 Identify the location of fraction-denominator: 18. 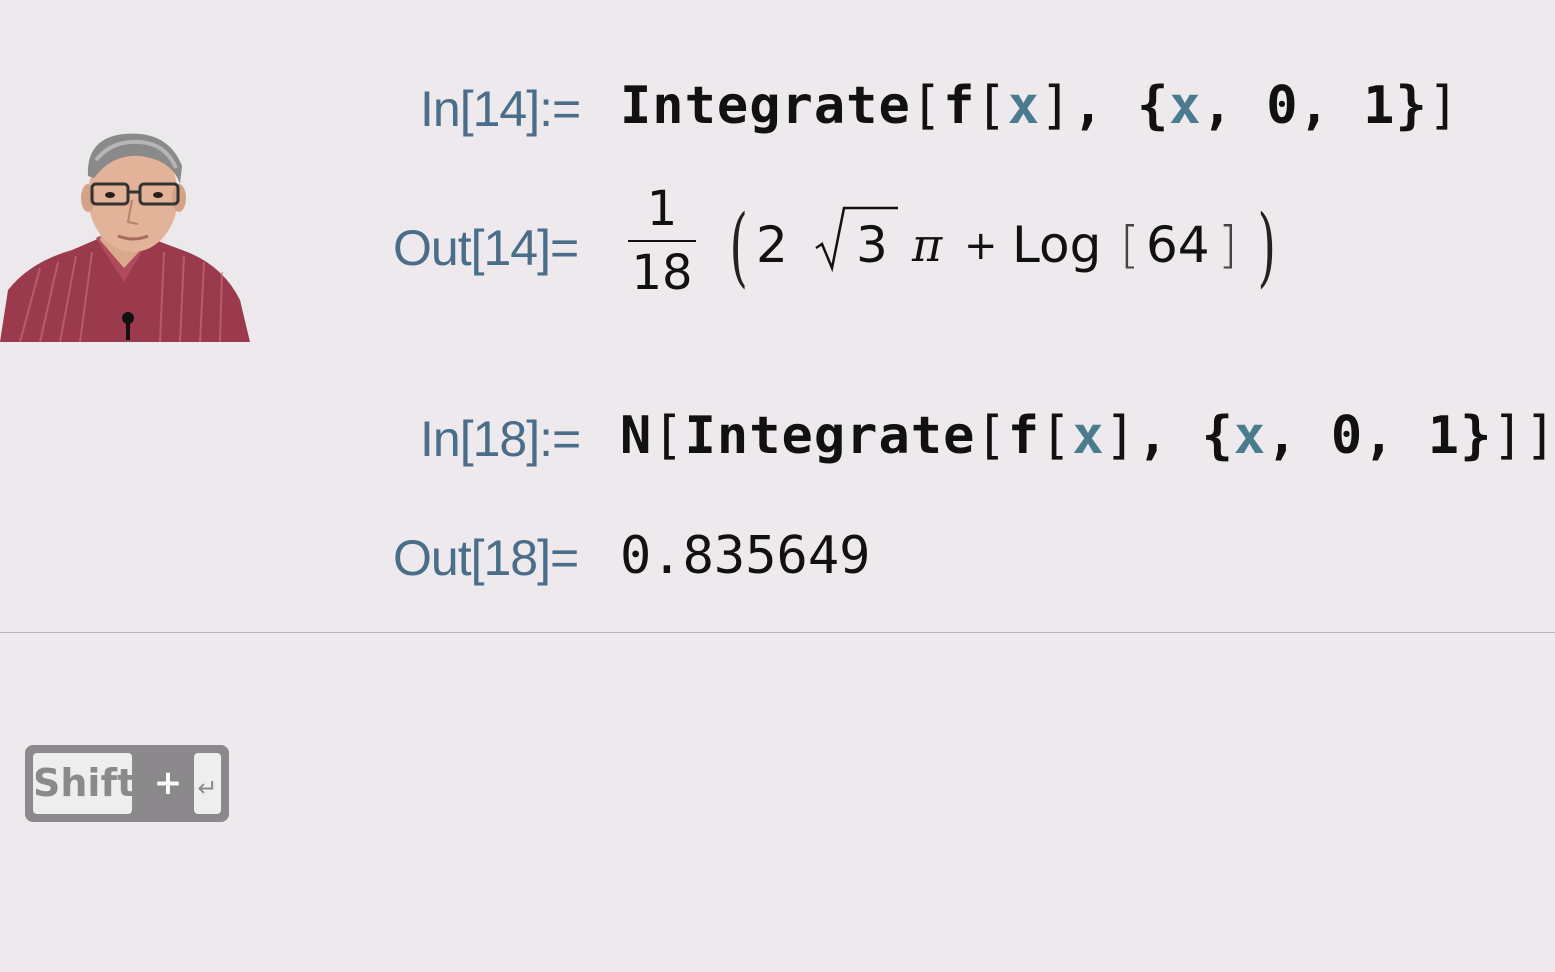
(662, 273).